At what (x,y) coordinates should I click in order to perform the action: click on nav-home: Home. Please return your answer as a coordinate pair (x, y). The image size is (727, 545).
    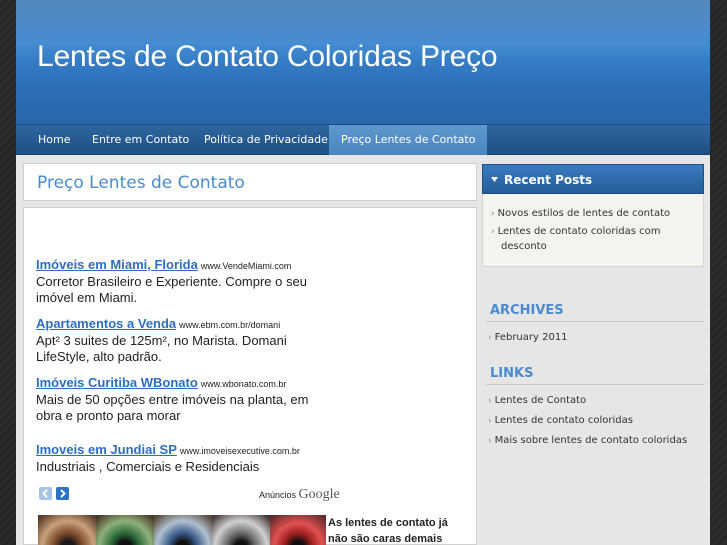
    Looking at the image, I should click on (54, 140).